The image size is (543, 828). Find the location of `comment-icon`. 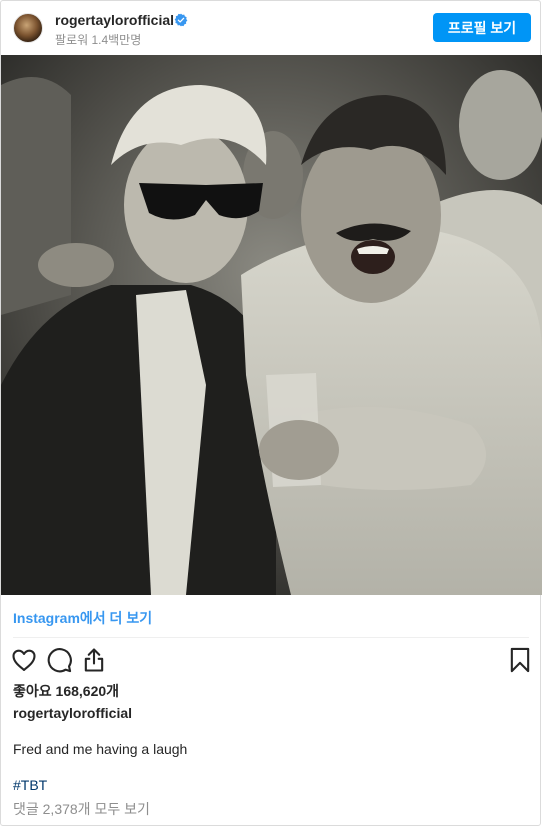

comment-icon is located at coordinates (59, 660).